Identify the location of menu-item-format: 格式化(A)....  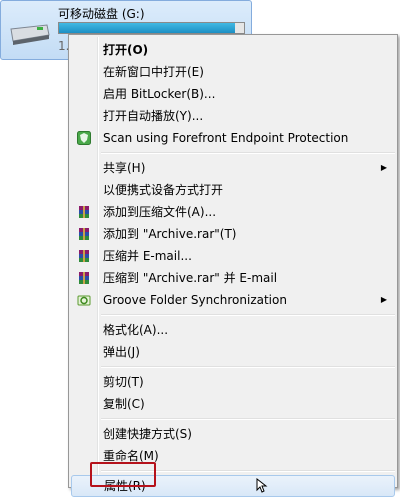
(233, 330).